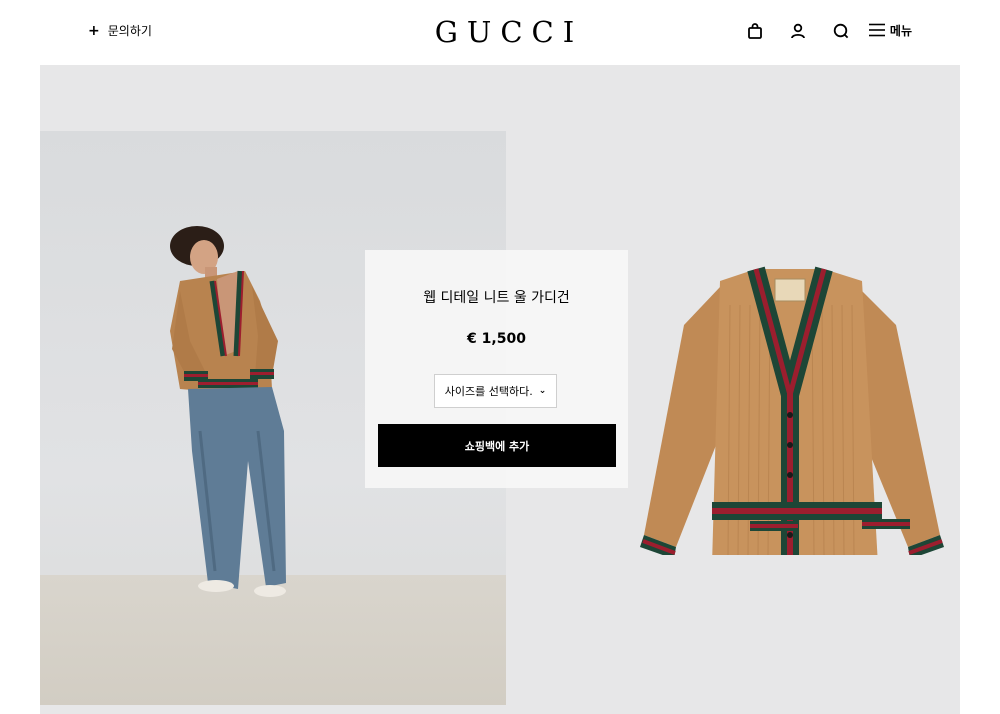 This screenshot has height=714, width=1000. I want to click on contact-us-label: 문의하기, so click(129, 31).